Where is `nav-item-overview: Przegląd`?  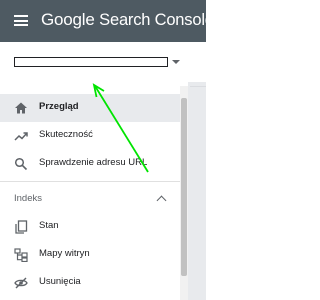 nav-item-overview: Przegląd is located at coordinates (90, 108).